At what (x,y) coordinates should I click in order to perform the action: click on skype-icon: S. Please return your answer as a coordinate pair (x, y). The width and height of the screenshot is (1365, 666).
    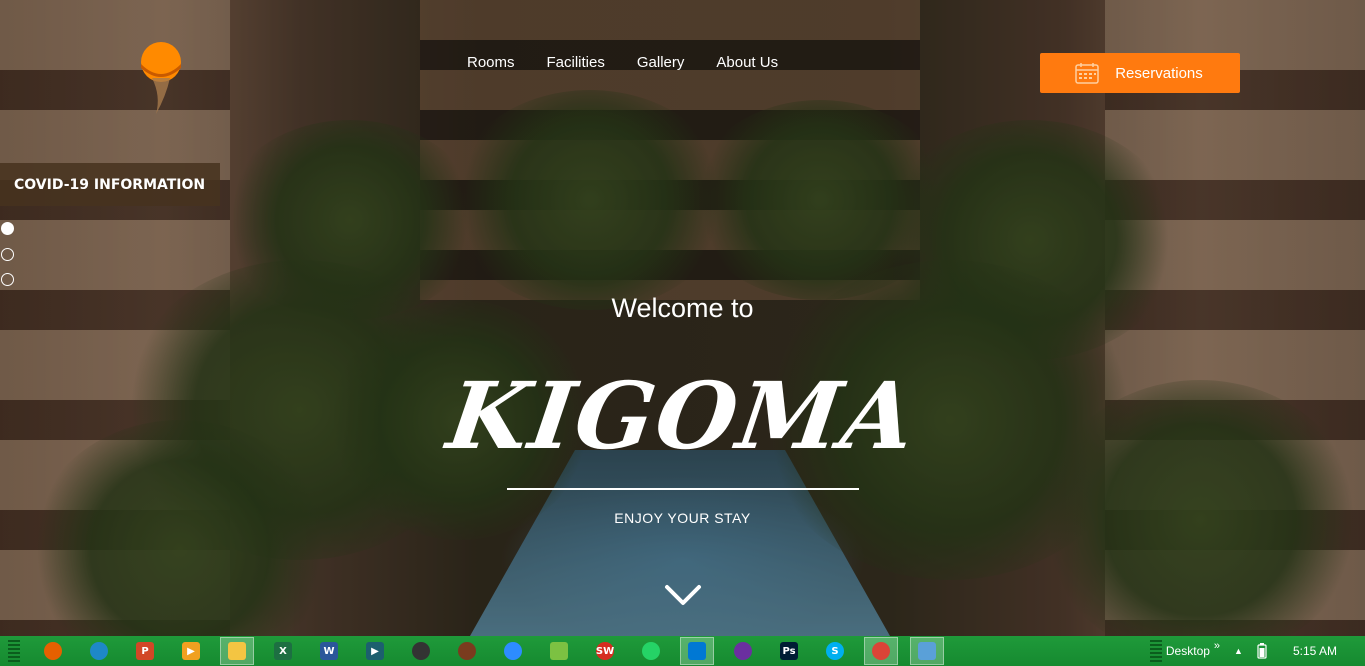
    Looking at the image, I should click on (835, 651).